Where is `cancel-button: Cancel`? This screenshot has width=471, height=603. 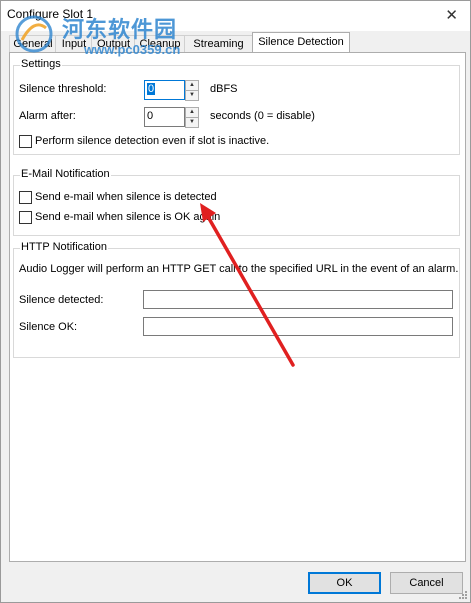
cancel-button: Cancel is located at coordinates (426, 583).